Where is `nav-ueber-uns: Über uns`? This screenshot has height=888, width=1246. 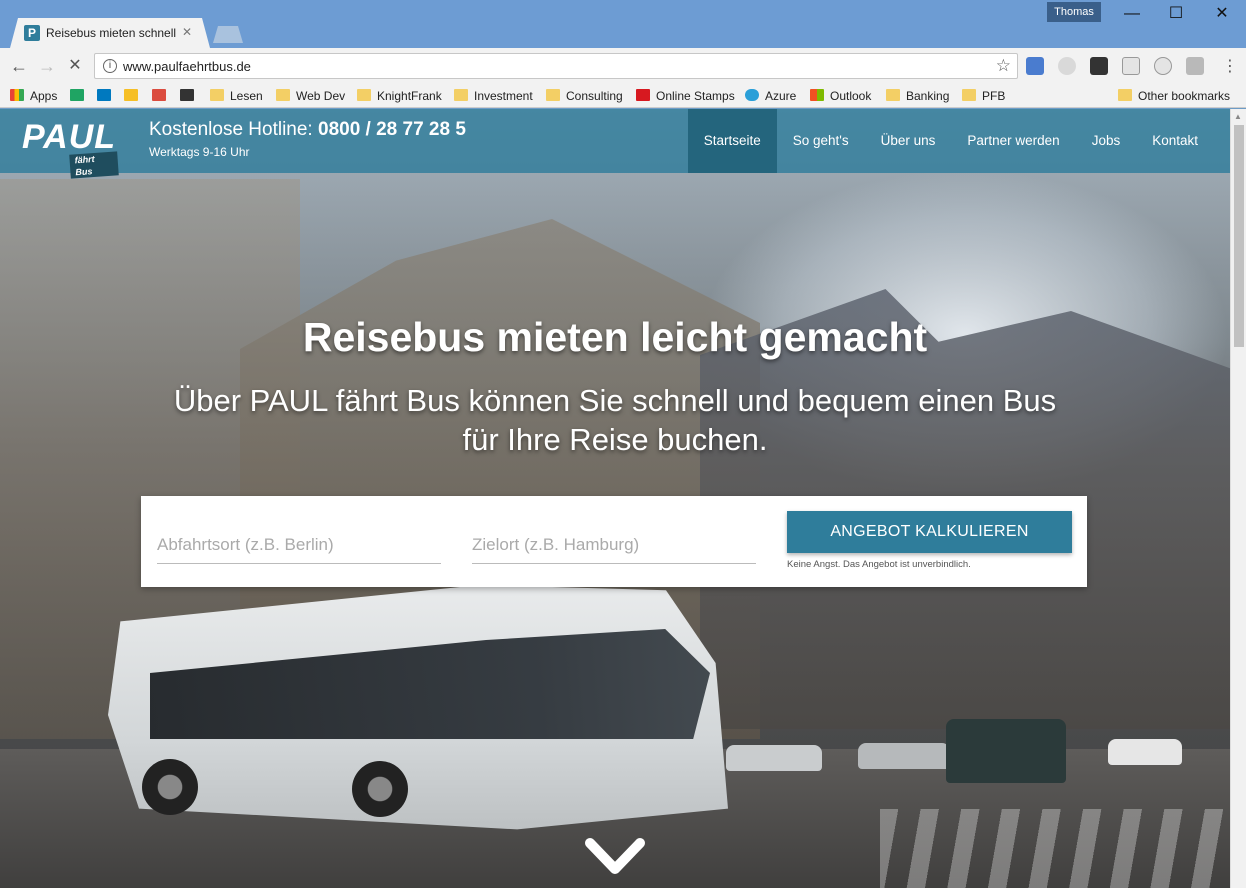 nav-ueber-uns: Über uns is located at coordinates (908, 141).